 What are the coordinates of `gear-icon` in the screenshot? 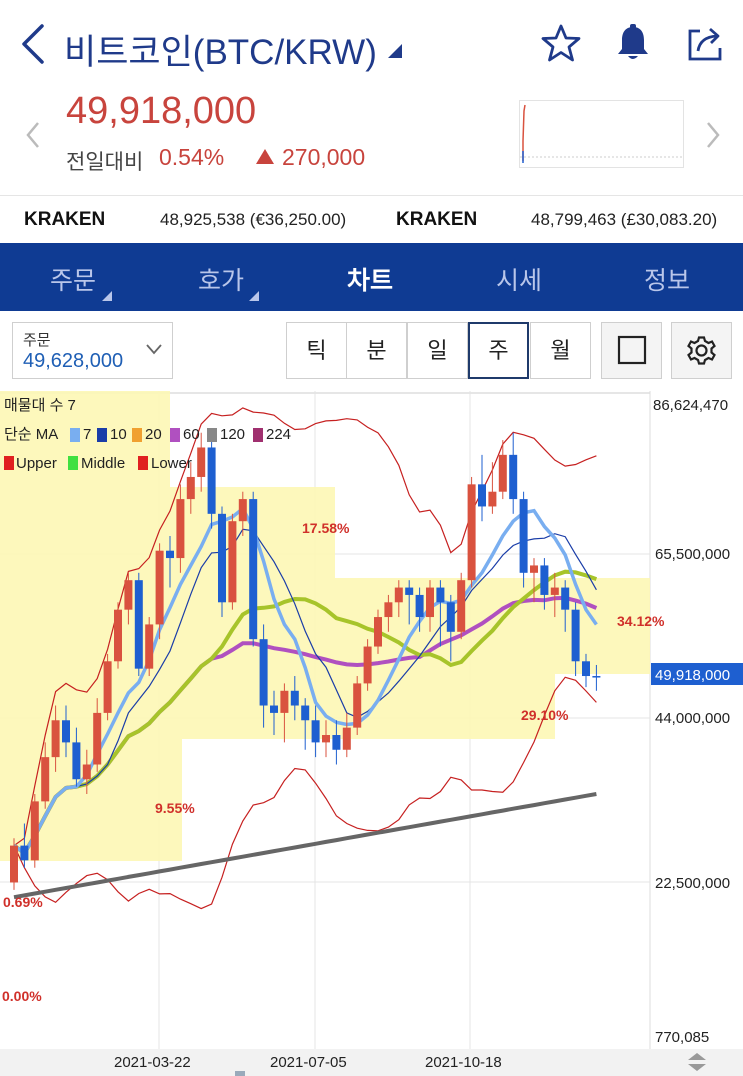 It's located at (701, 350).